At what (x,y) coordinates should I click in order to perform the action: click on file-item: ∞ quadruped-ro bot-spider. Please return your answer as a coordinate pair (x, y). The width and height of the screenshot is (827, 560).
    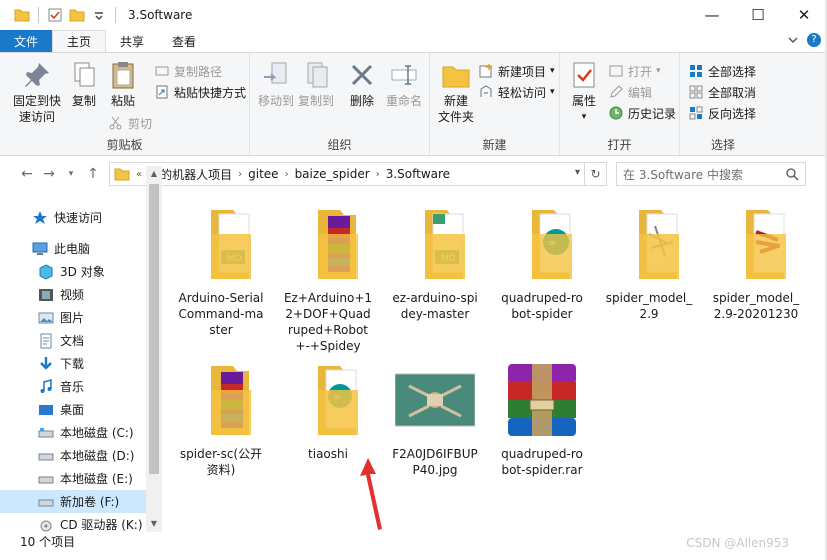
    Looking at the image, I should click on (542, 263).